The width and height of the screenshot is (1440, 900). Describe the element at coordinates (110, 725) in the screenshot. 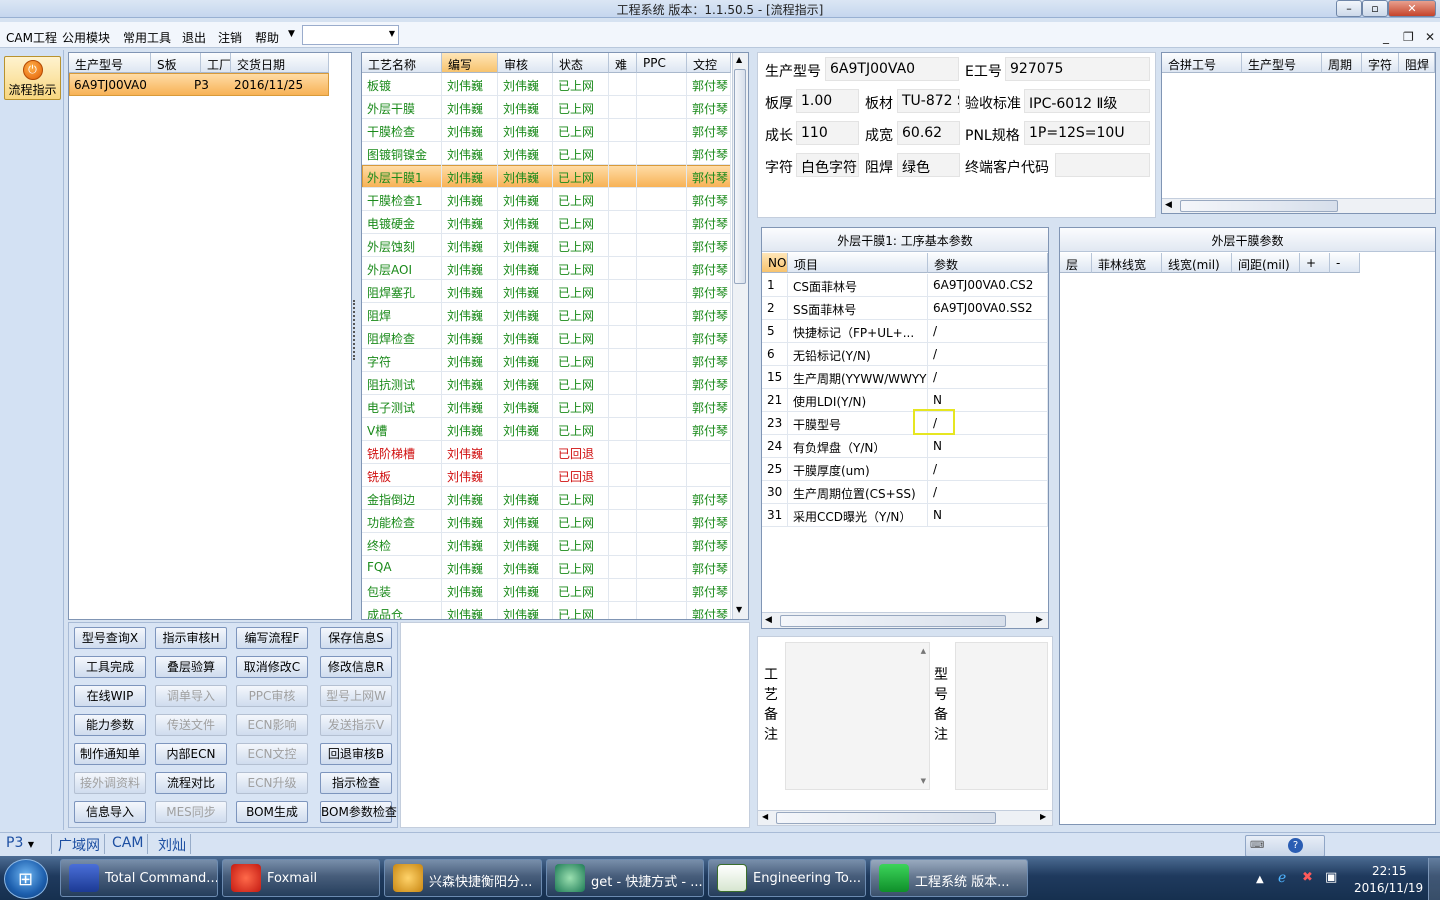

I see `action-button-3-0: 能力参数` at that location.